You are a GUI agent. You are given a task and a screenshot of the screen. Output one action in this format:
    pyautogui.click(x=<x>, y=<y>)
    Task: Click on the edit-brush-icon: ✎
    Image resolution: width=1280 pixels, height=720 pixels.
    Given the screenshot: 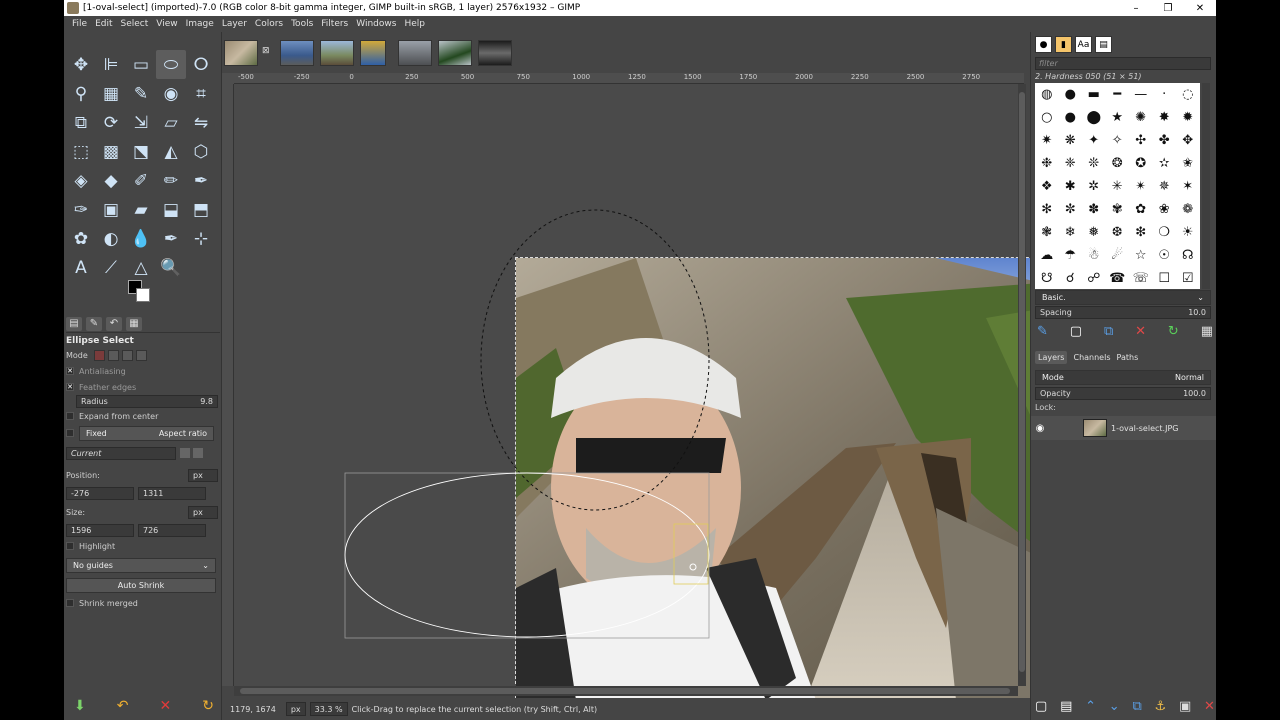 What is the action you would take?
    pyautogui.click(x=1042, y=331)
    